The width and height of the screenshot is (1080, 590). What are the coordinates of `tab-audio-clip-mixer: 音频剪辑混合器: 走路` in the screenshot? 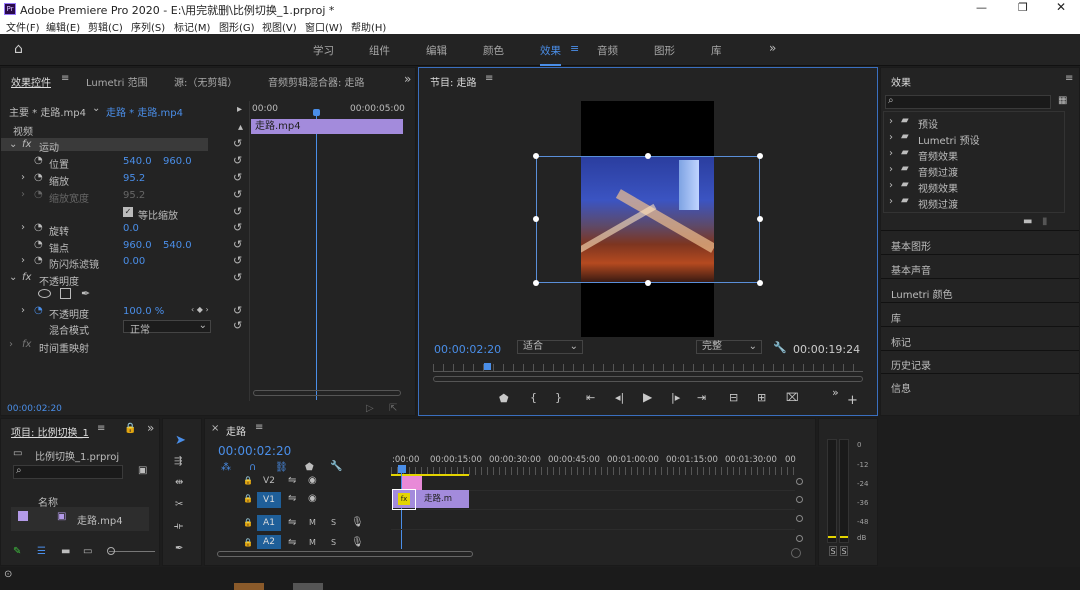 It's located at (316, 81).